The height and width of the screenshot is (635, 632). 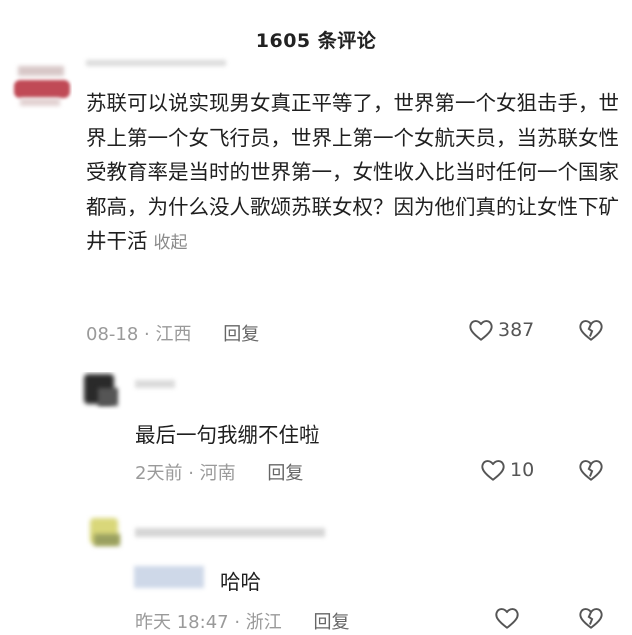 I want to click on collapse-link: 收起, so click(x=171, y=243).